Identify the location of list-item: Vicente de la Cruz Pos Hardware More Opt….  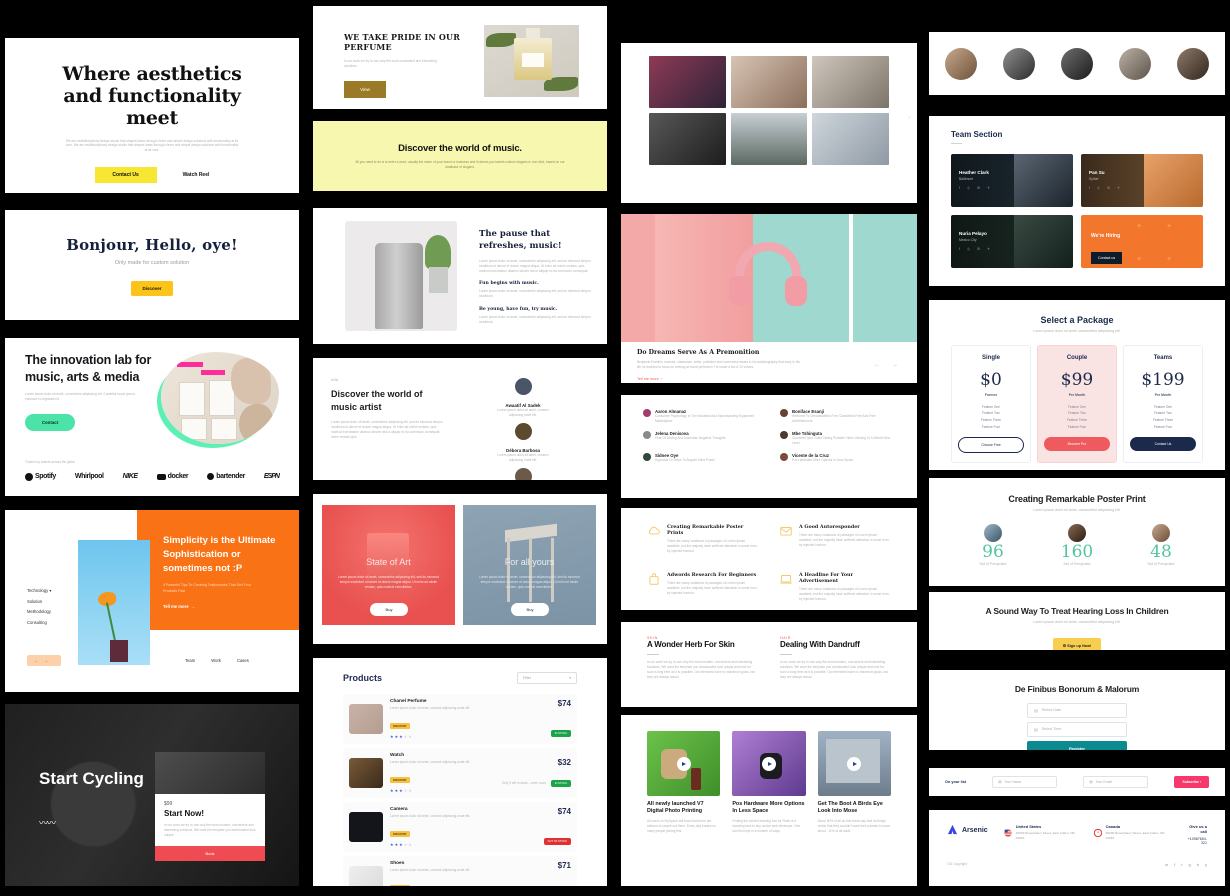
(837, 457).